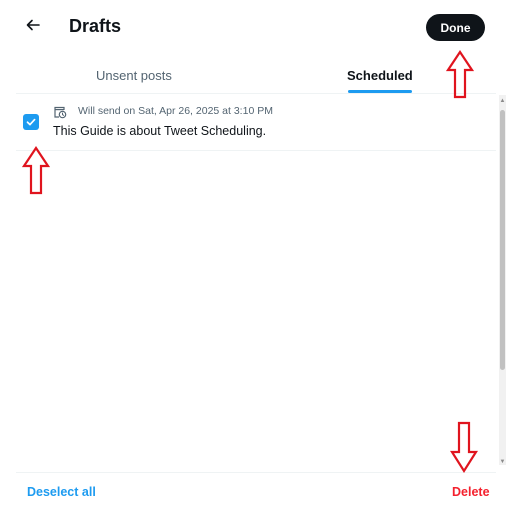  I want to click on tab-unsent-posts: Unsent posts, so click(134, 75).